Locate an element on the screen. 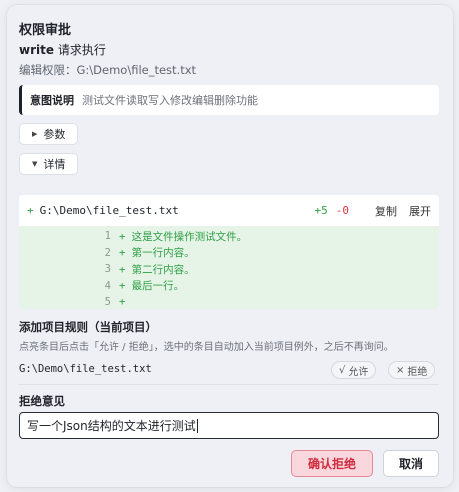 The height and width of the screenshot is (492, 459). diff-additions: +5 is located at coordinates (321, 210).